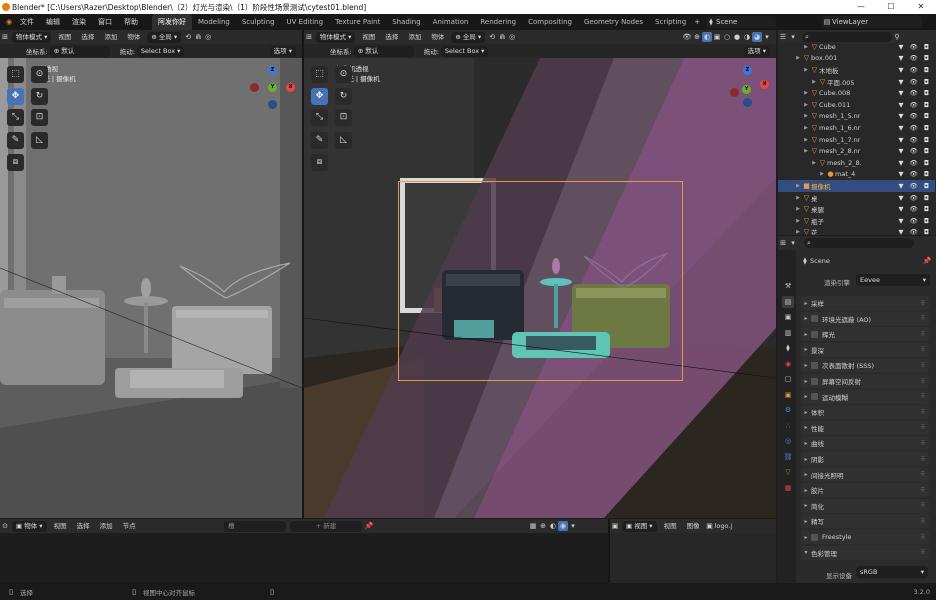 The image size is (936, 600). I want to click on outliner-row: ▶ ▽ mesh_1_7.nr ▼ 👁 ◘, so click(856, 140).